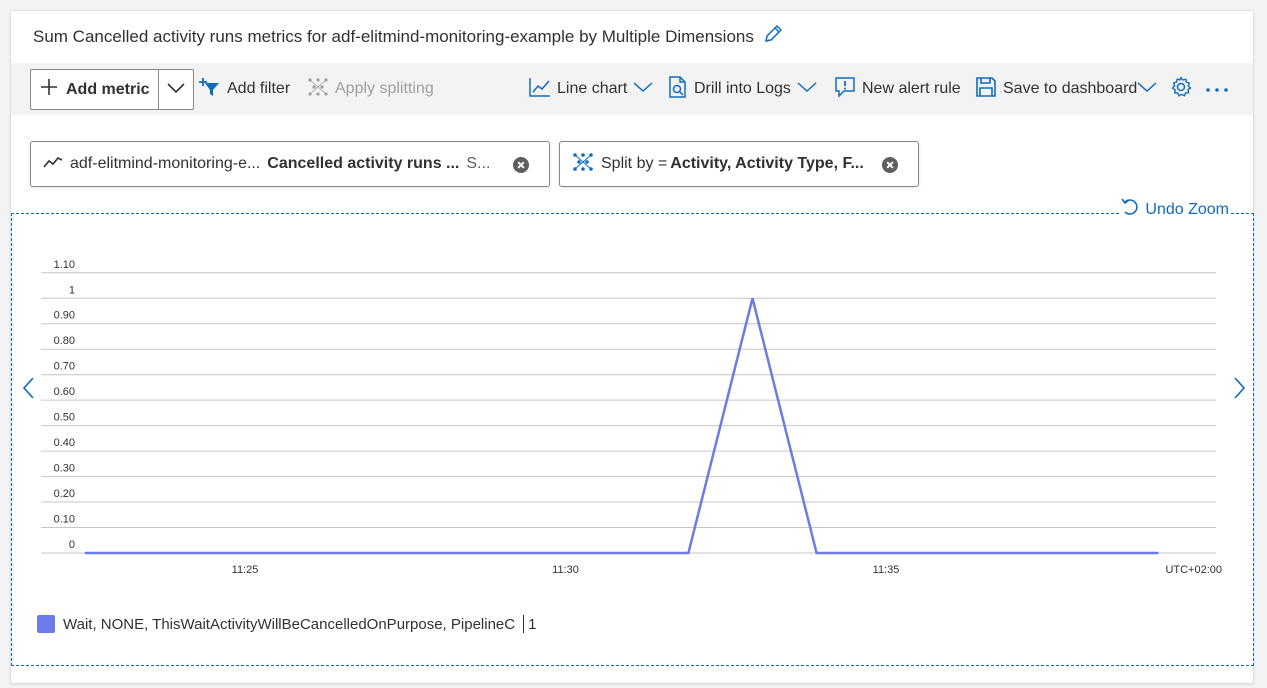 This screenshot has height=688, width=1267. I want to click on undo-zoom-label: Undo Zoom, so click(1187, 209).